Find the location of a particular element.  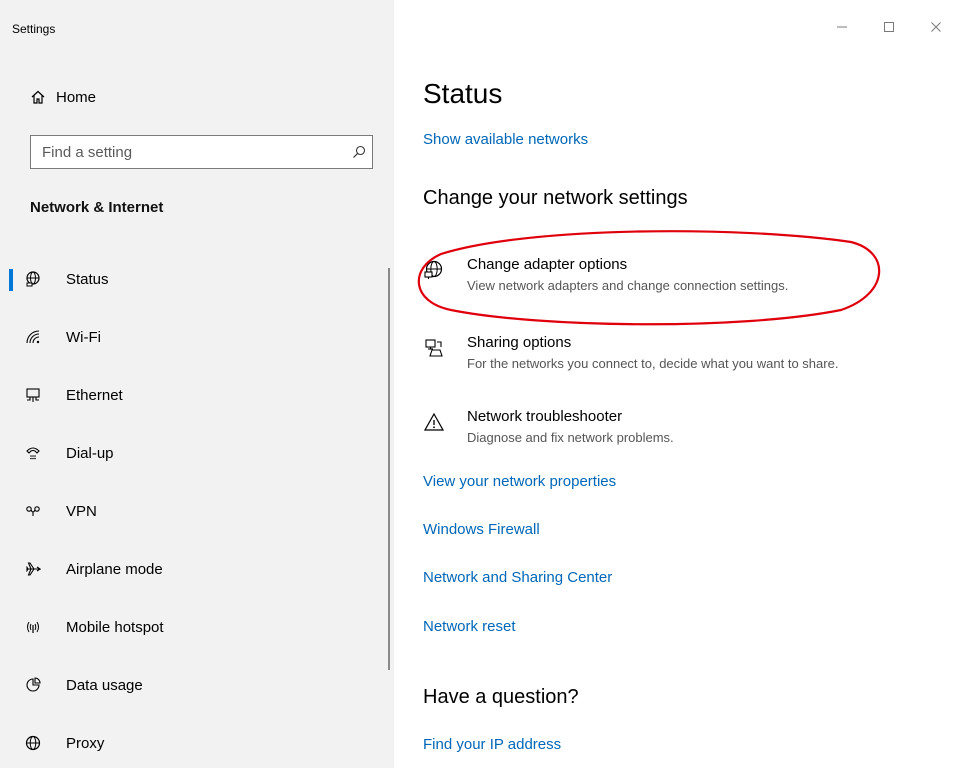

windows-firewall-link: Windows Firewall is located at coordinates (481, 529).